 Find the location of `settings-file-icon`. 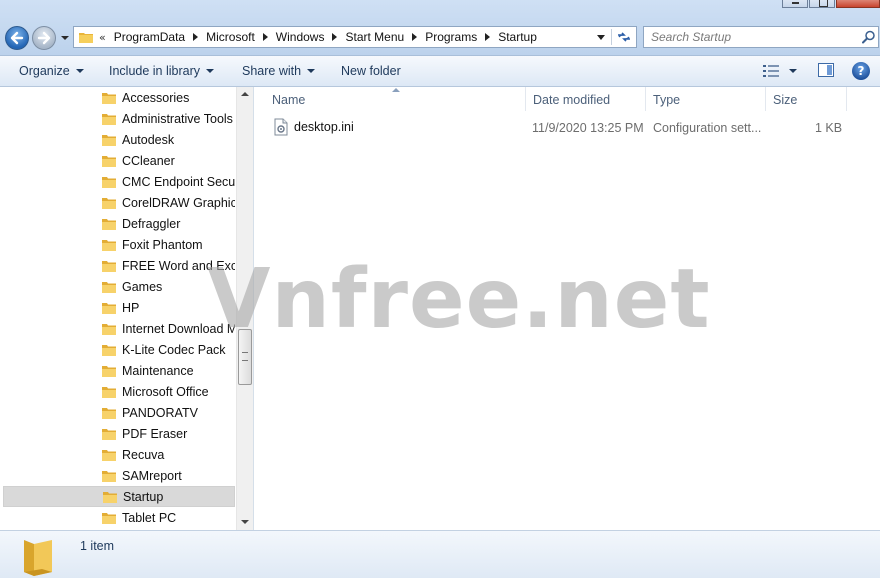

settings-file-icon is located at coordinates (281, 127).